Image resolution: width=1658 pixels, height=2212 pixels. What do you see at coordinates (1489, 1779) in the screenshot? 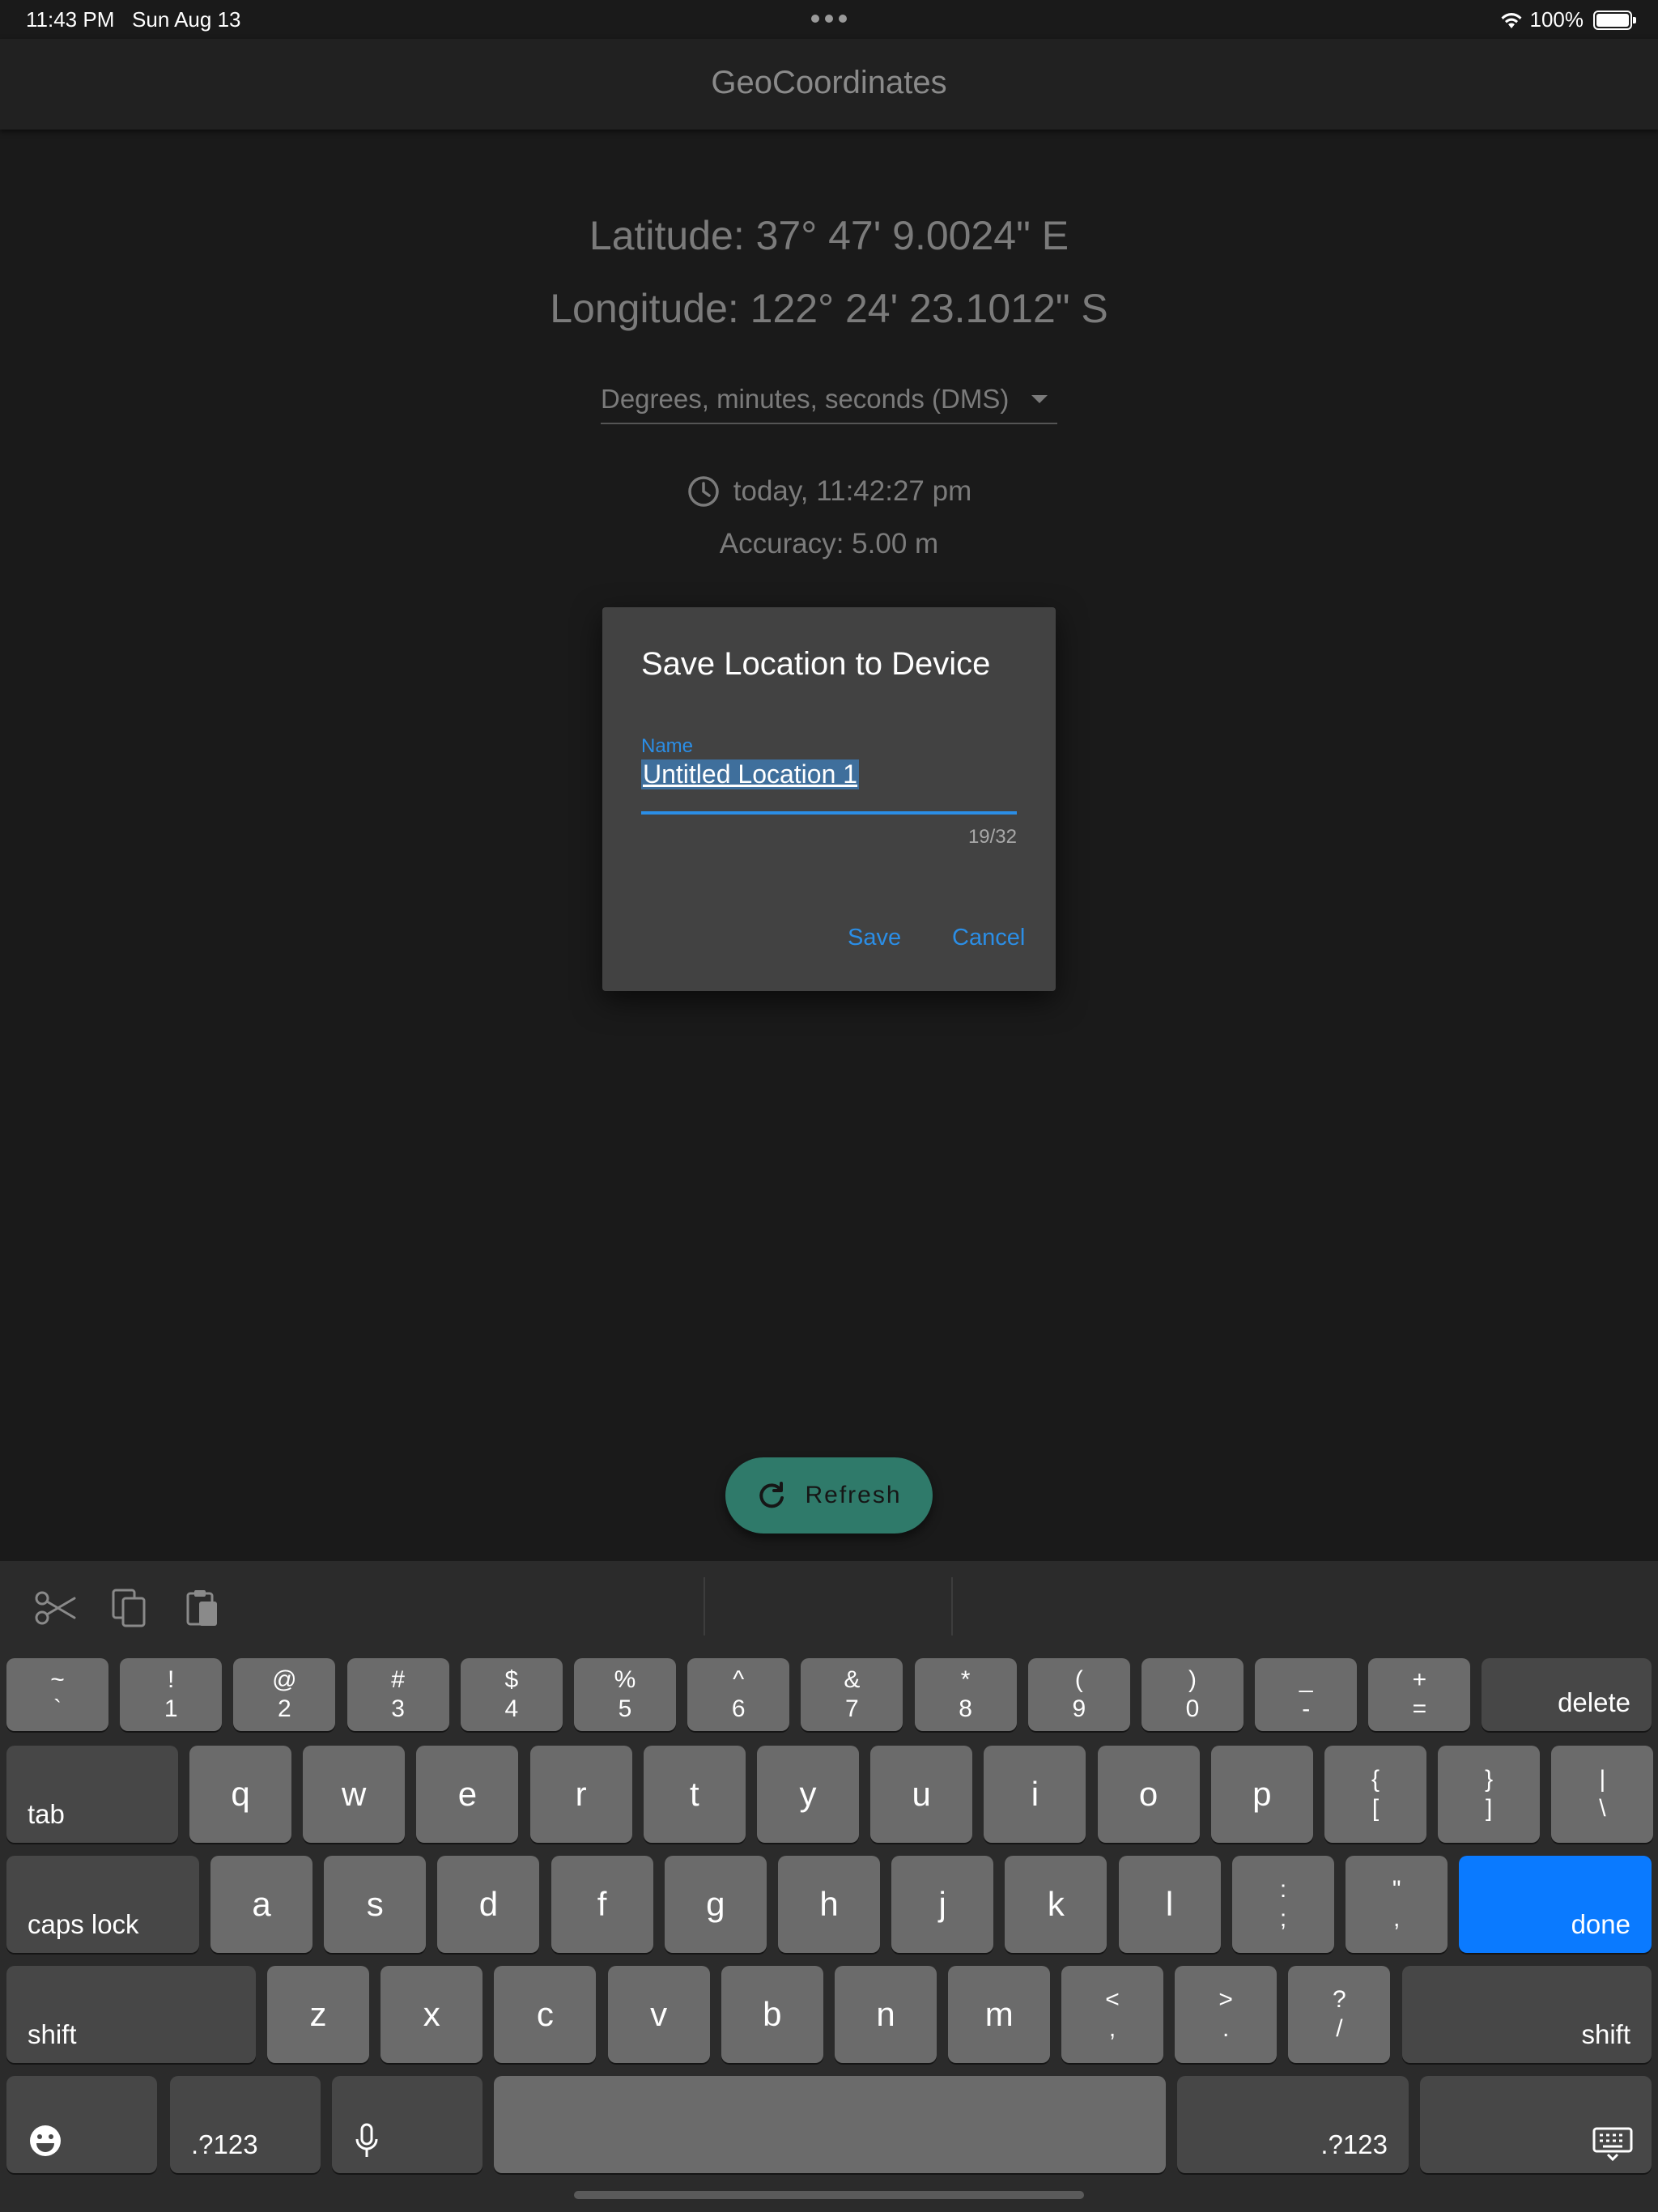
I see `key-top-label: }` at bounding box center [1489, 1779].